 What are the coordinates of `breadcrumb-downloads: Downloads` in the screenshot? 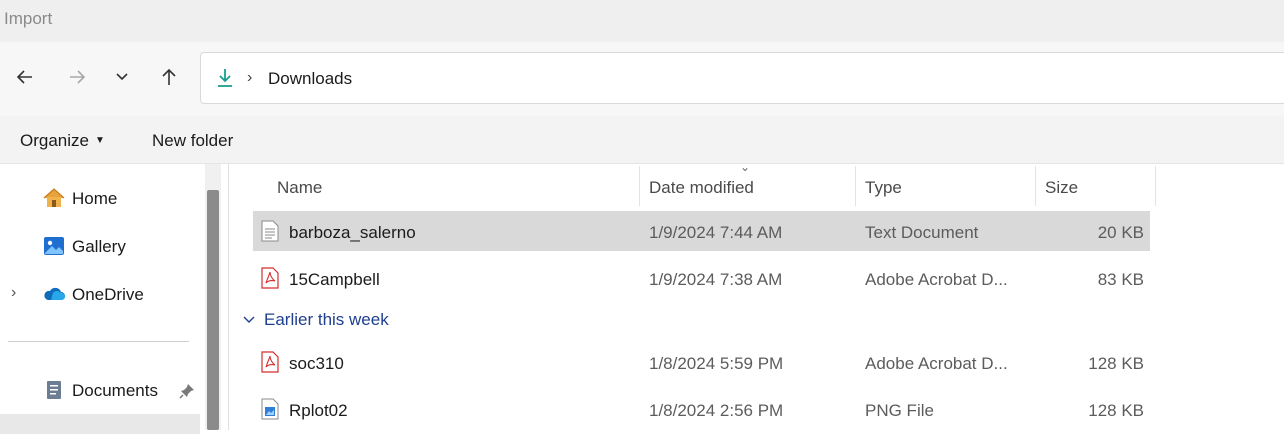 It's located at (310, 79).